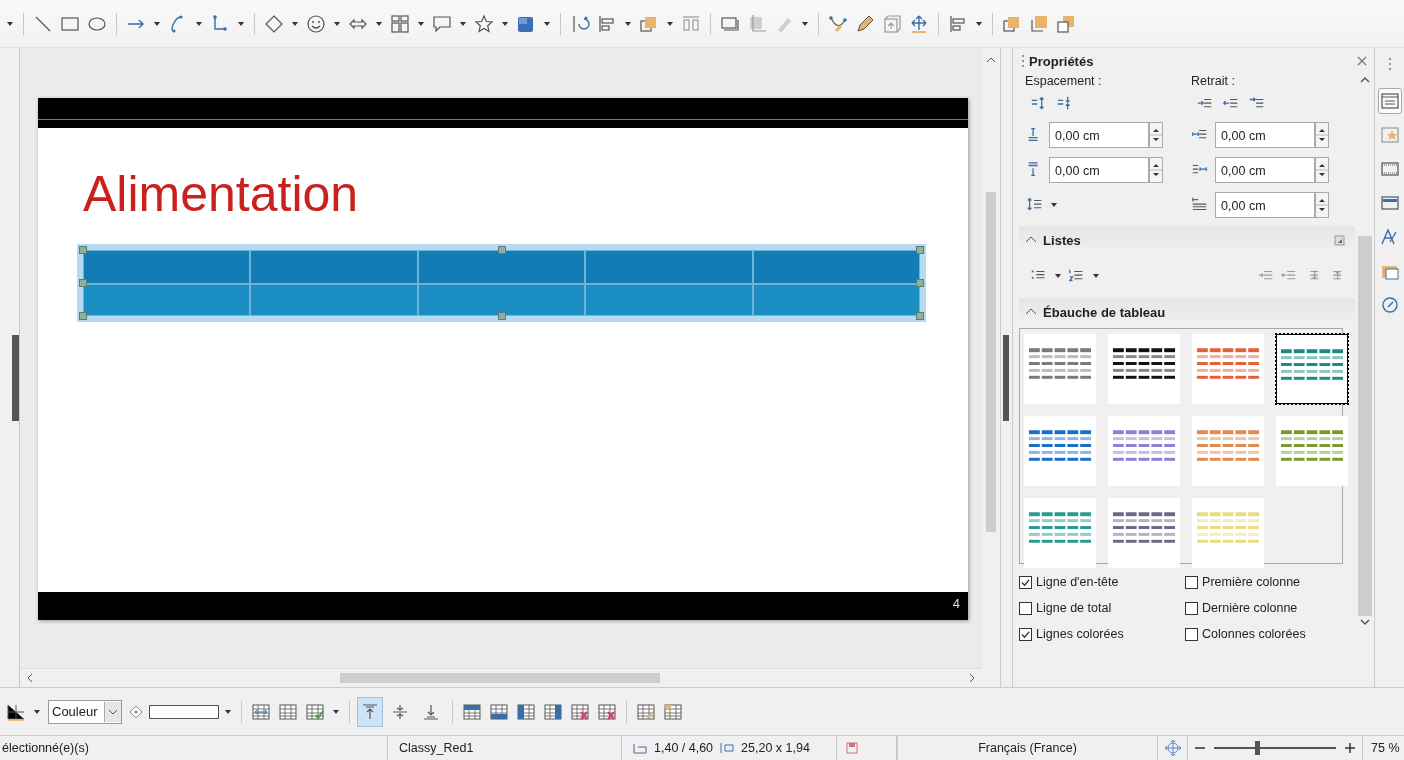  What do you see at coordinates (1062, 240) in the screenshot?
I see `section-title: Listes` at bounding box center [1062, 240].